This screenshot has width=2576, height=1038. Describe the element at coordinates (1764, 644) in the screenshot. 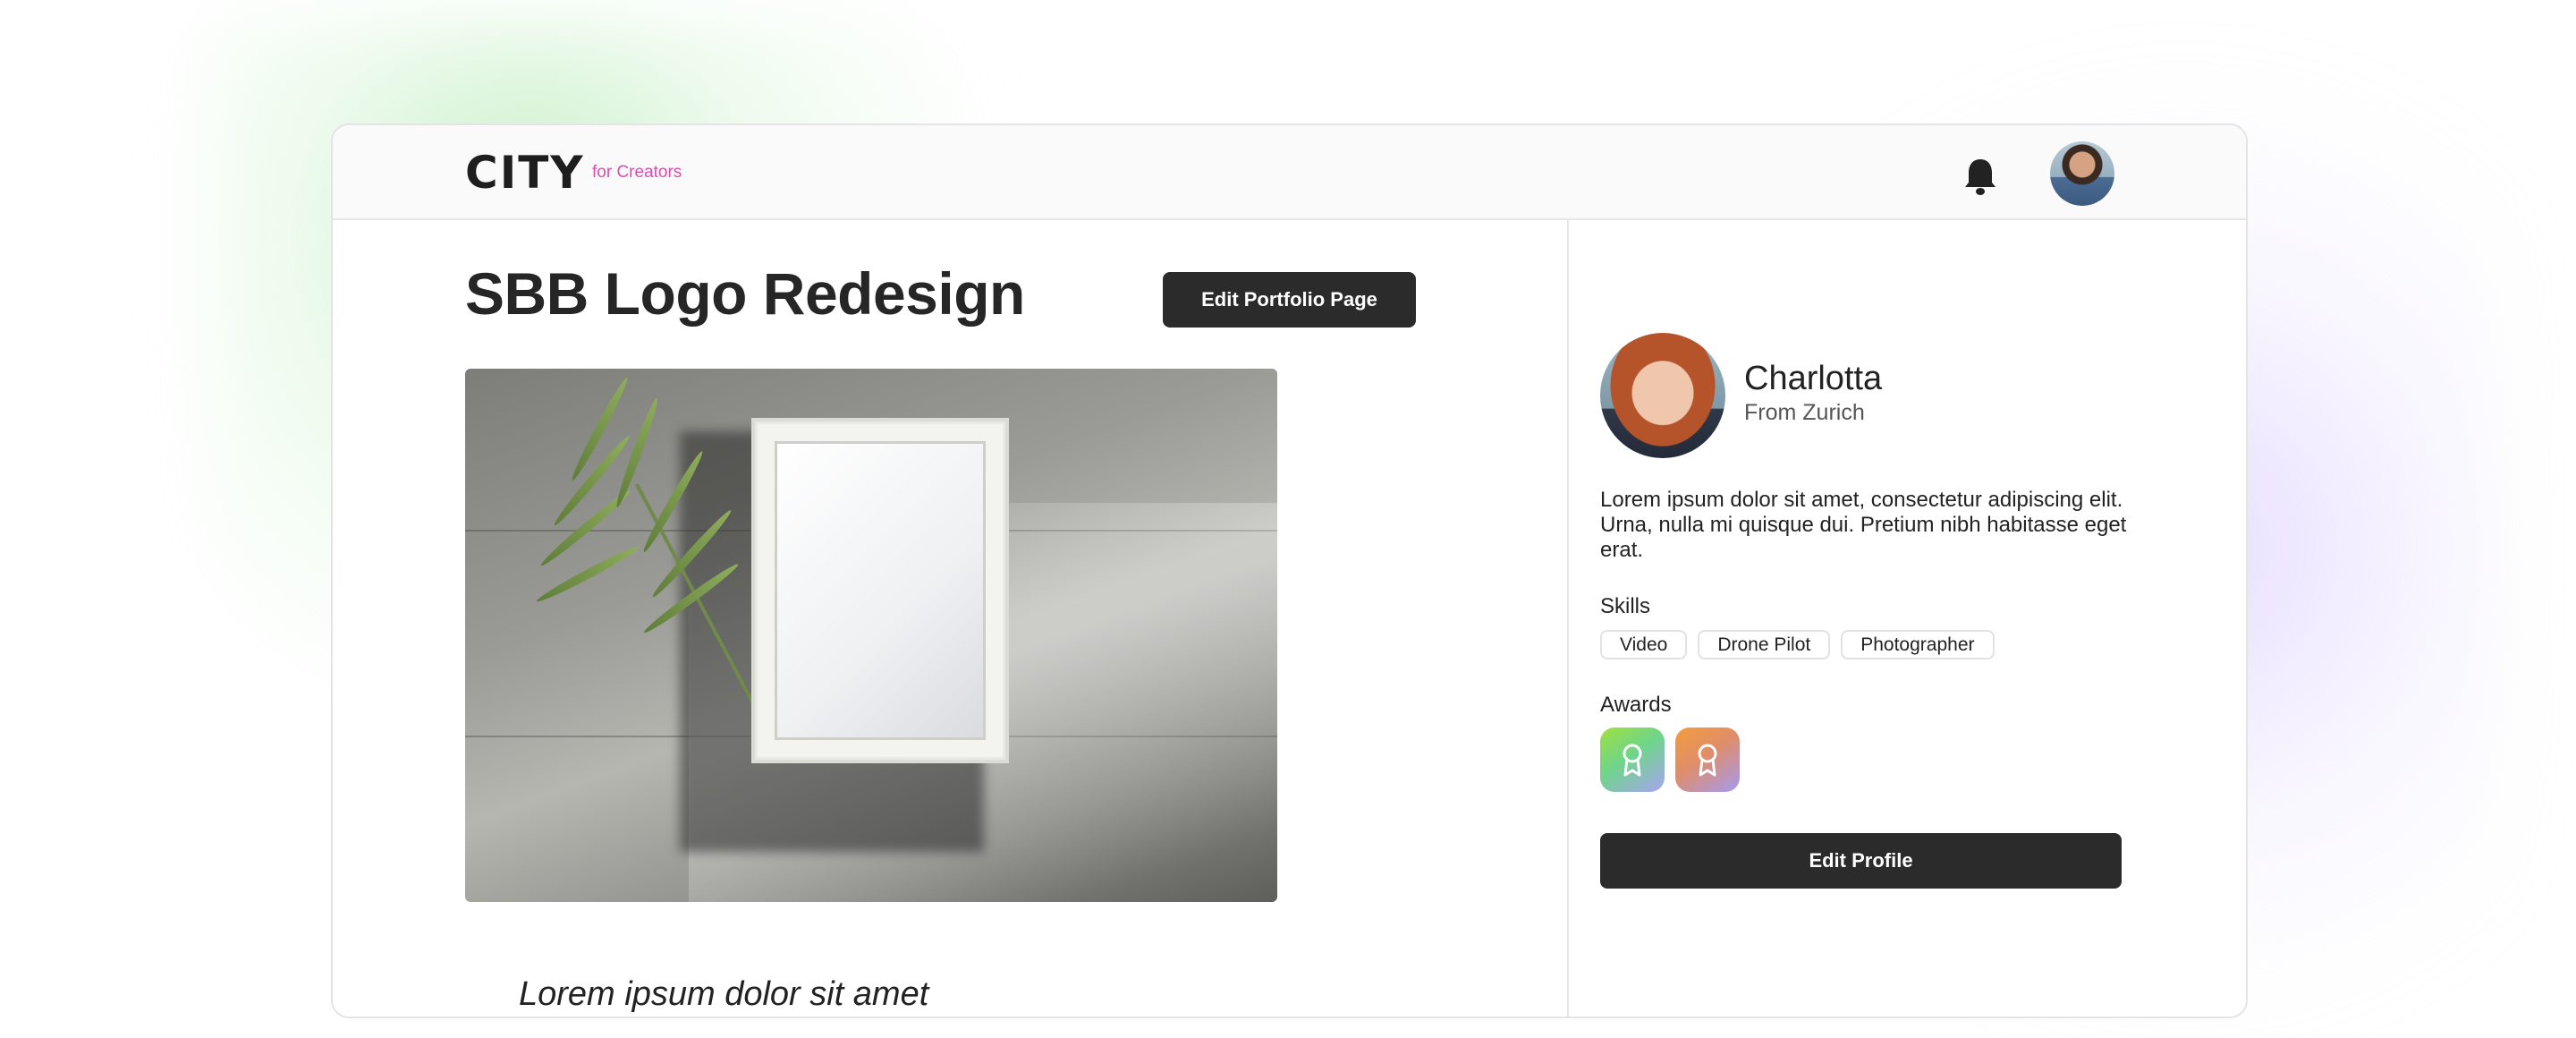

I see `skill-chip: Drone Pilot` at that location.